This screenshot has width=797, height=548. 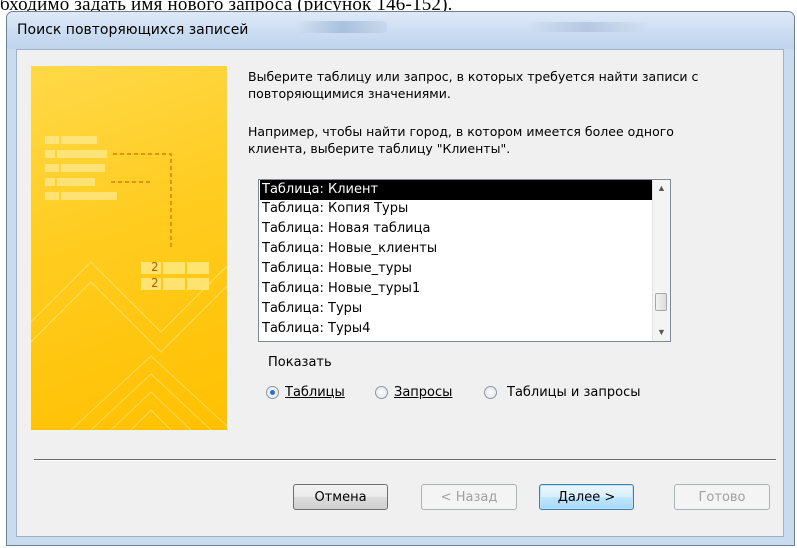 I want to click on radio-label-text: Таблицы, so click(x=315, y=392).